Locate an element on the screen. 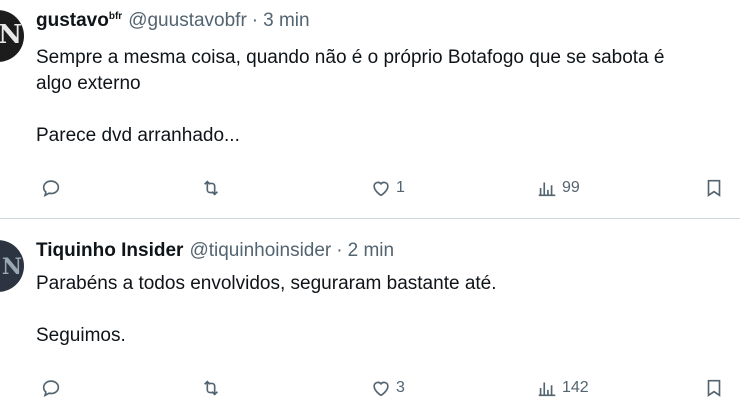 The height and width of the screenshot is (416, 740). author-name-suffix: bfr is located at coordinates (115, 16).